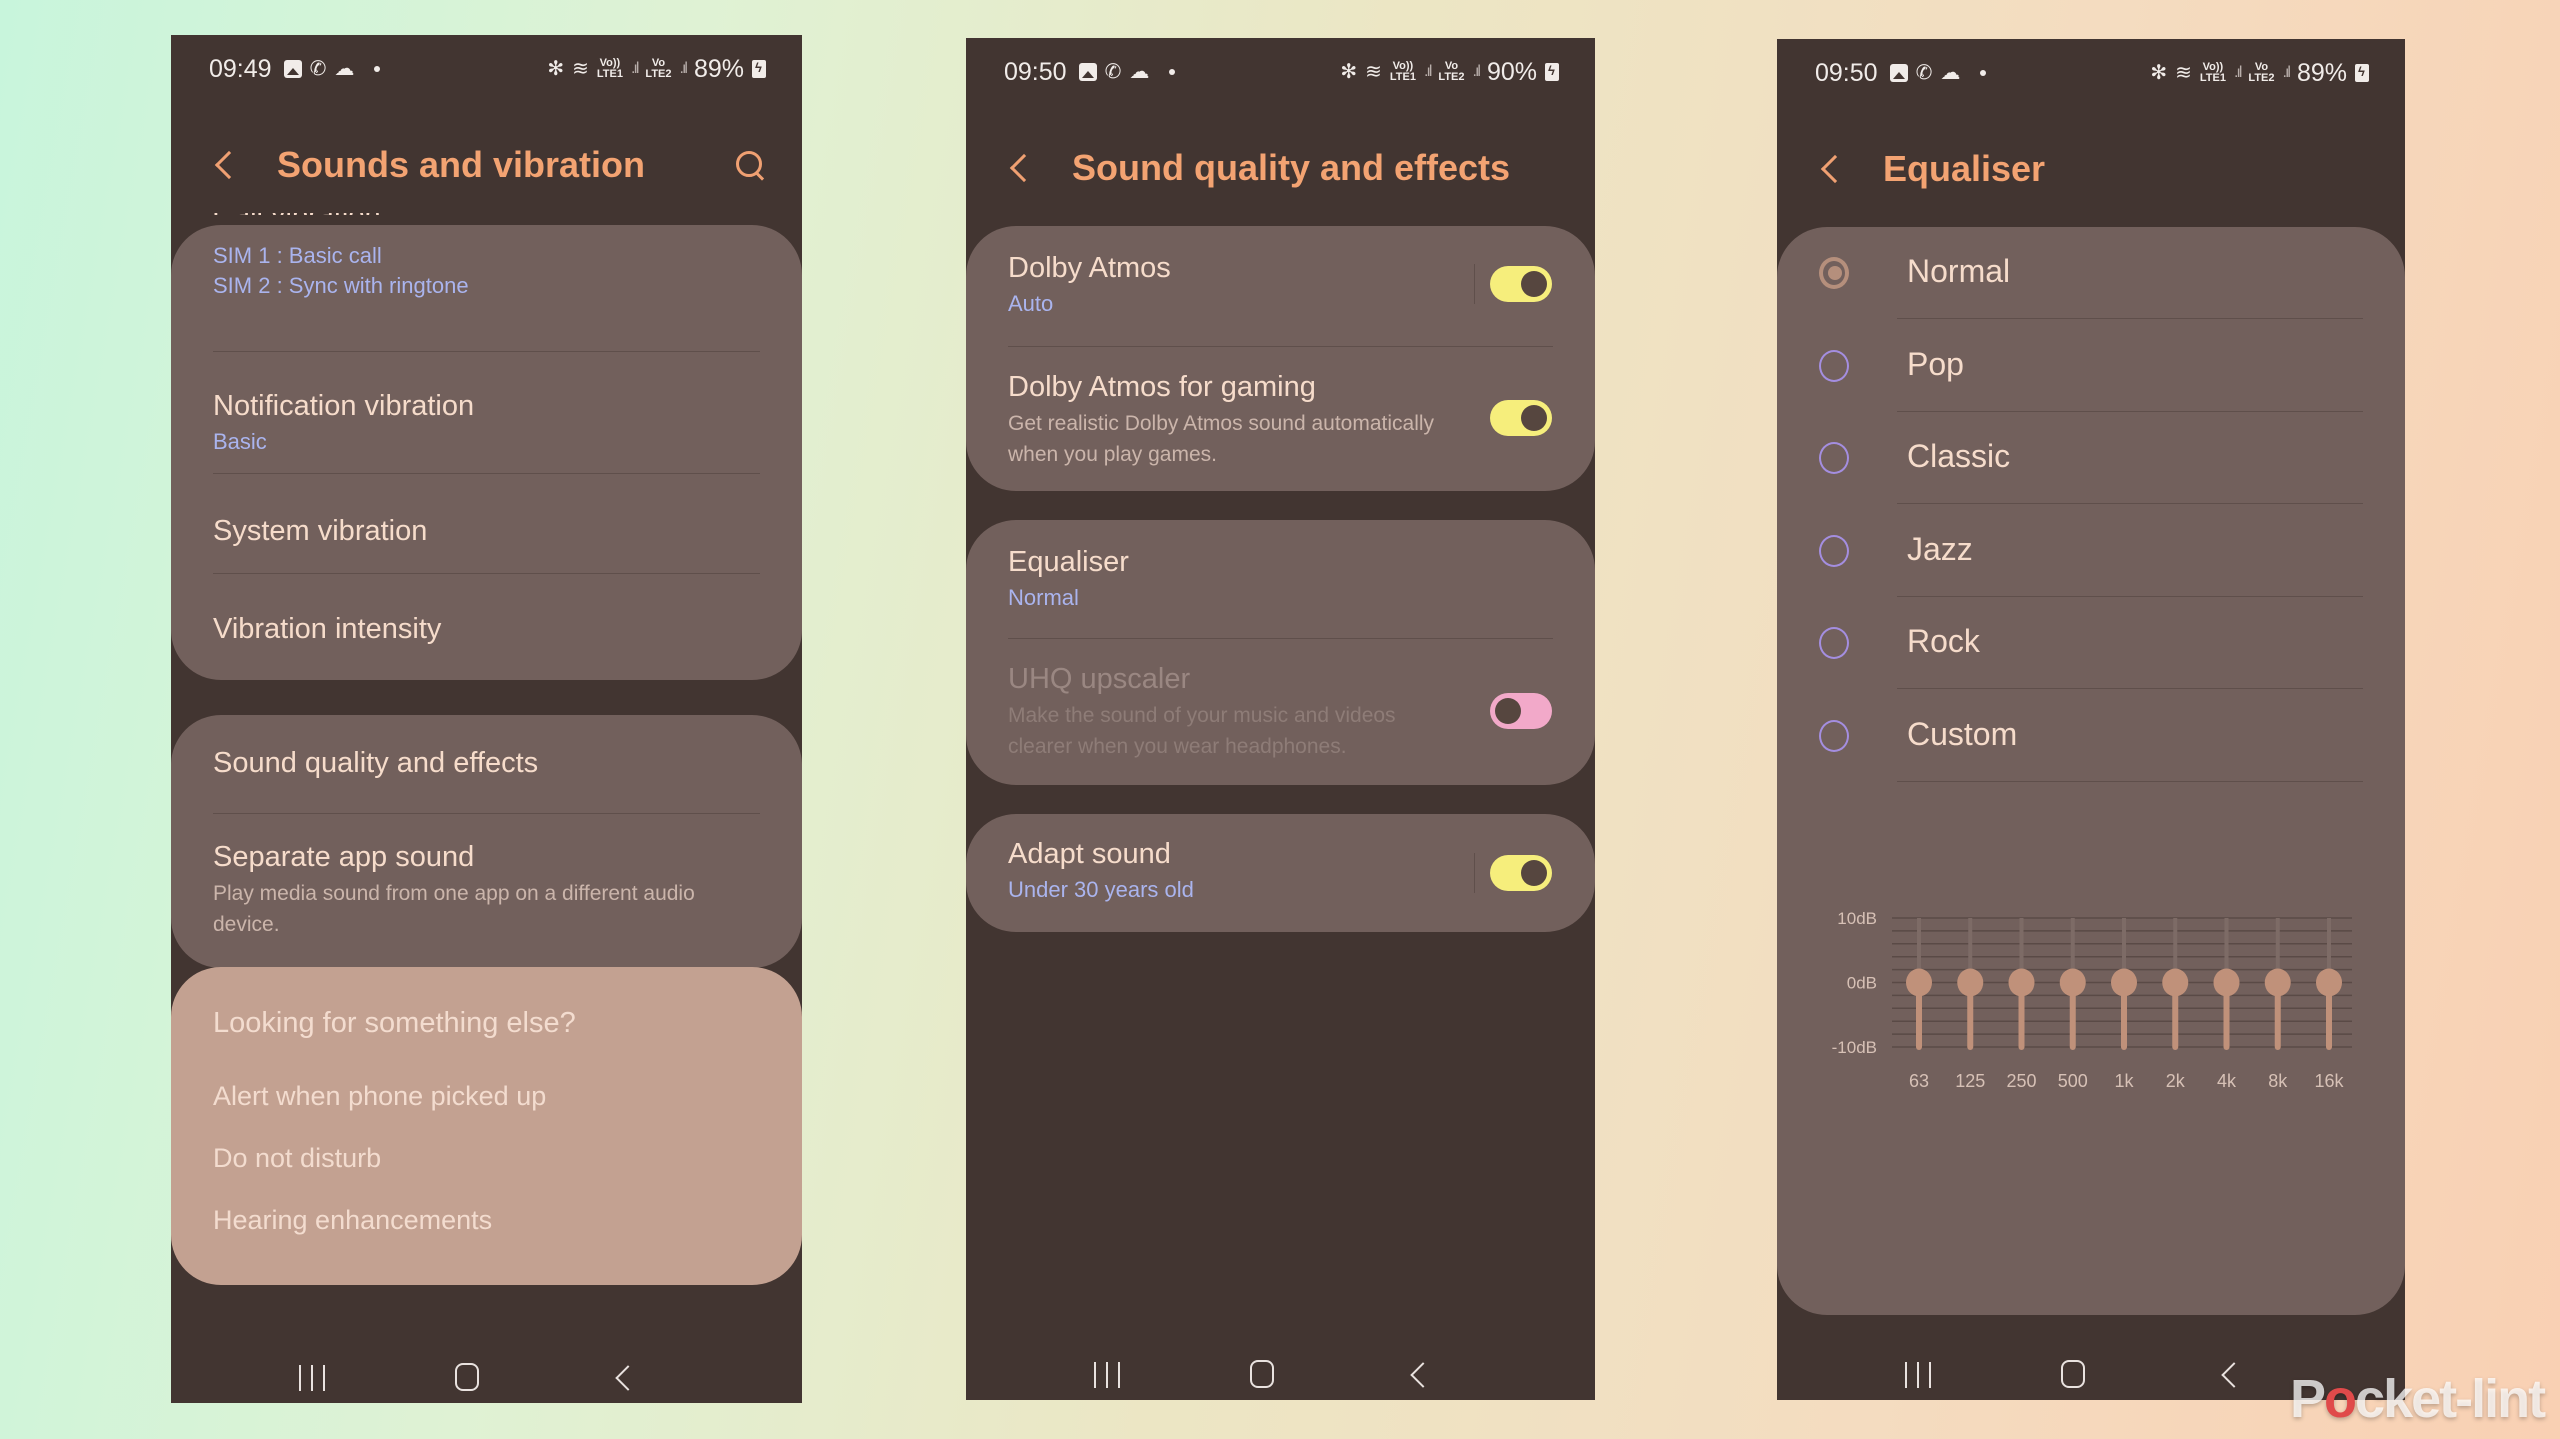  Describe the element at coordinates (1291, 167) in the screenshot. I see `page-title: Sound quality and effects` at that location.